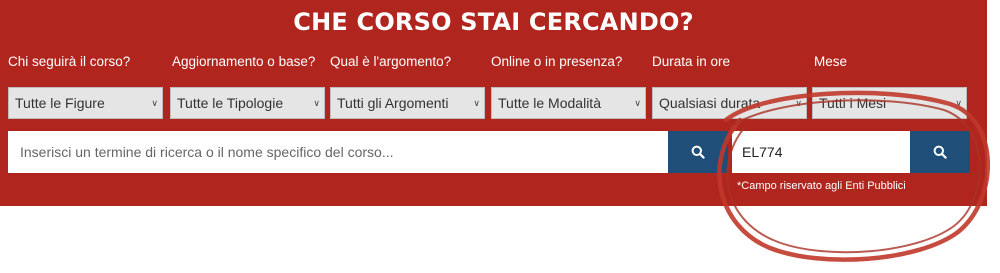 The height and width of the screenshot is (273, 1000). I want to click on month-select: Tutti i Mesi ∨, so click(889, 103).